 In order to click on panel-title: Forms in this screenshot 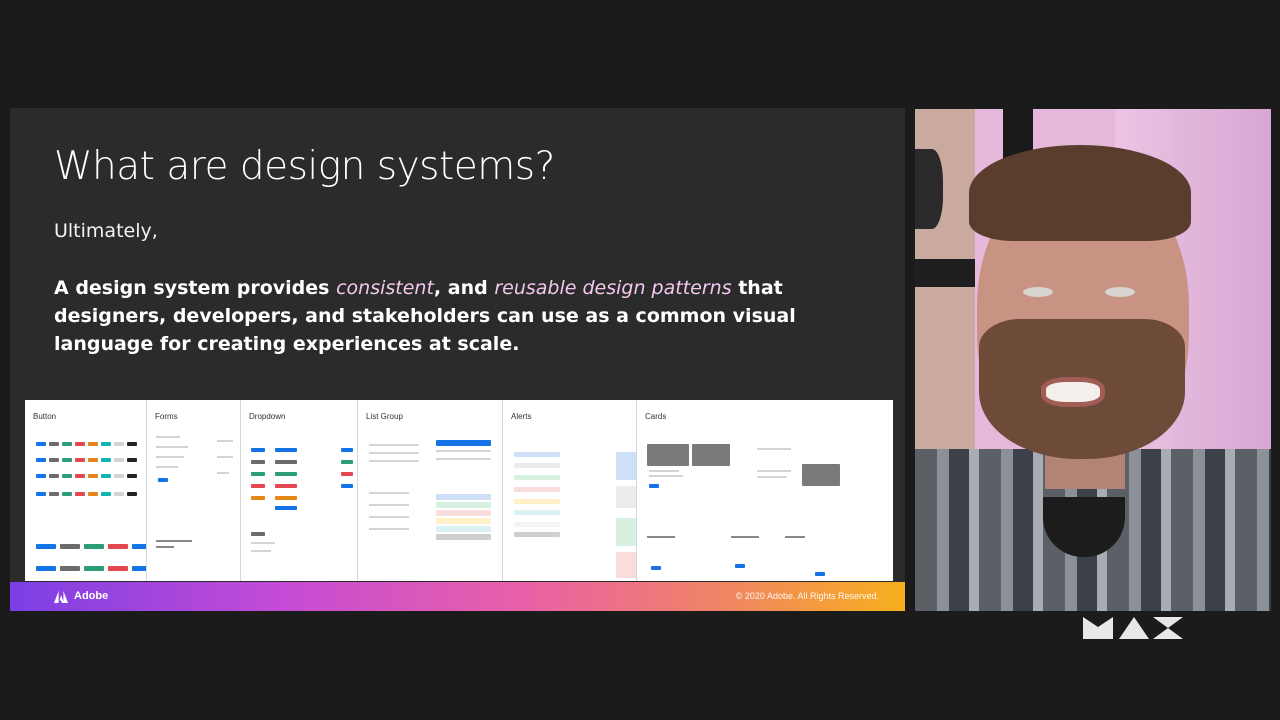, I will do `click(166, 416)`.